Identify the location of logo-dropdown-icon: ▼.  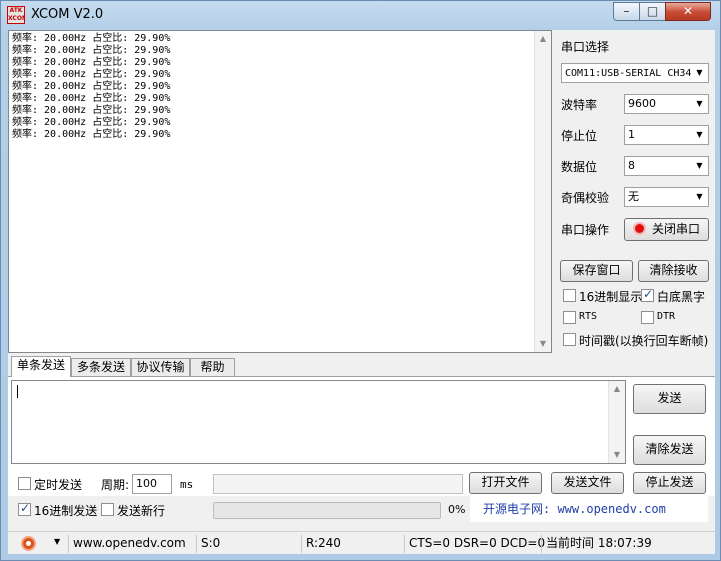
(57, 541).